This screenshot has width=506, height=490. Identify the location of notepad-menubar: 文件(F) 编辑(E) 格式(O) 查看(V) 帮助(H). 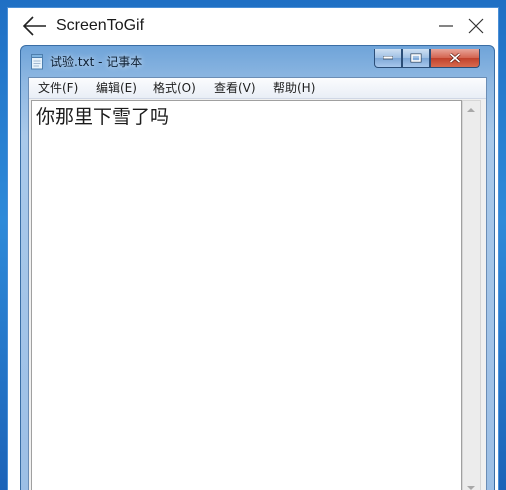
(257, 88).